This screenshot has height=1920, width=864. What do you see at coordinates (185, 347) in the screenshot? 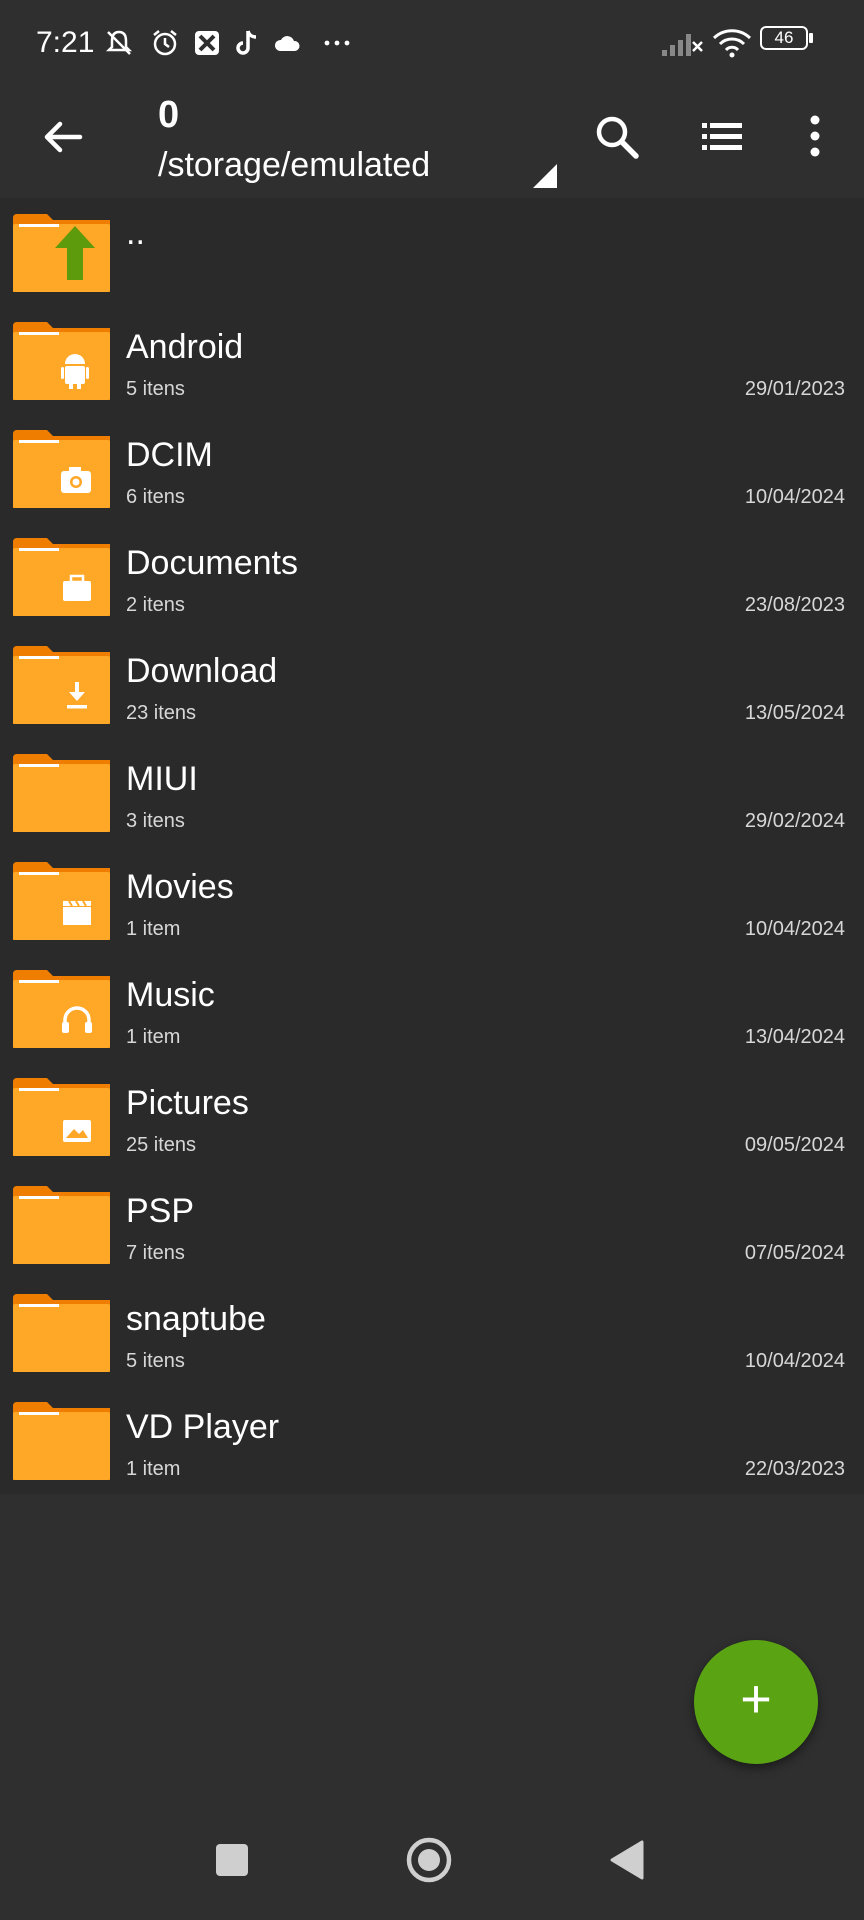
I see `folder-name: Android` at bounding box center [185, 347].